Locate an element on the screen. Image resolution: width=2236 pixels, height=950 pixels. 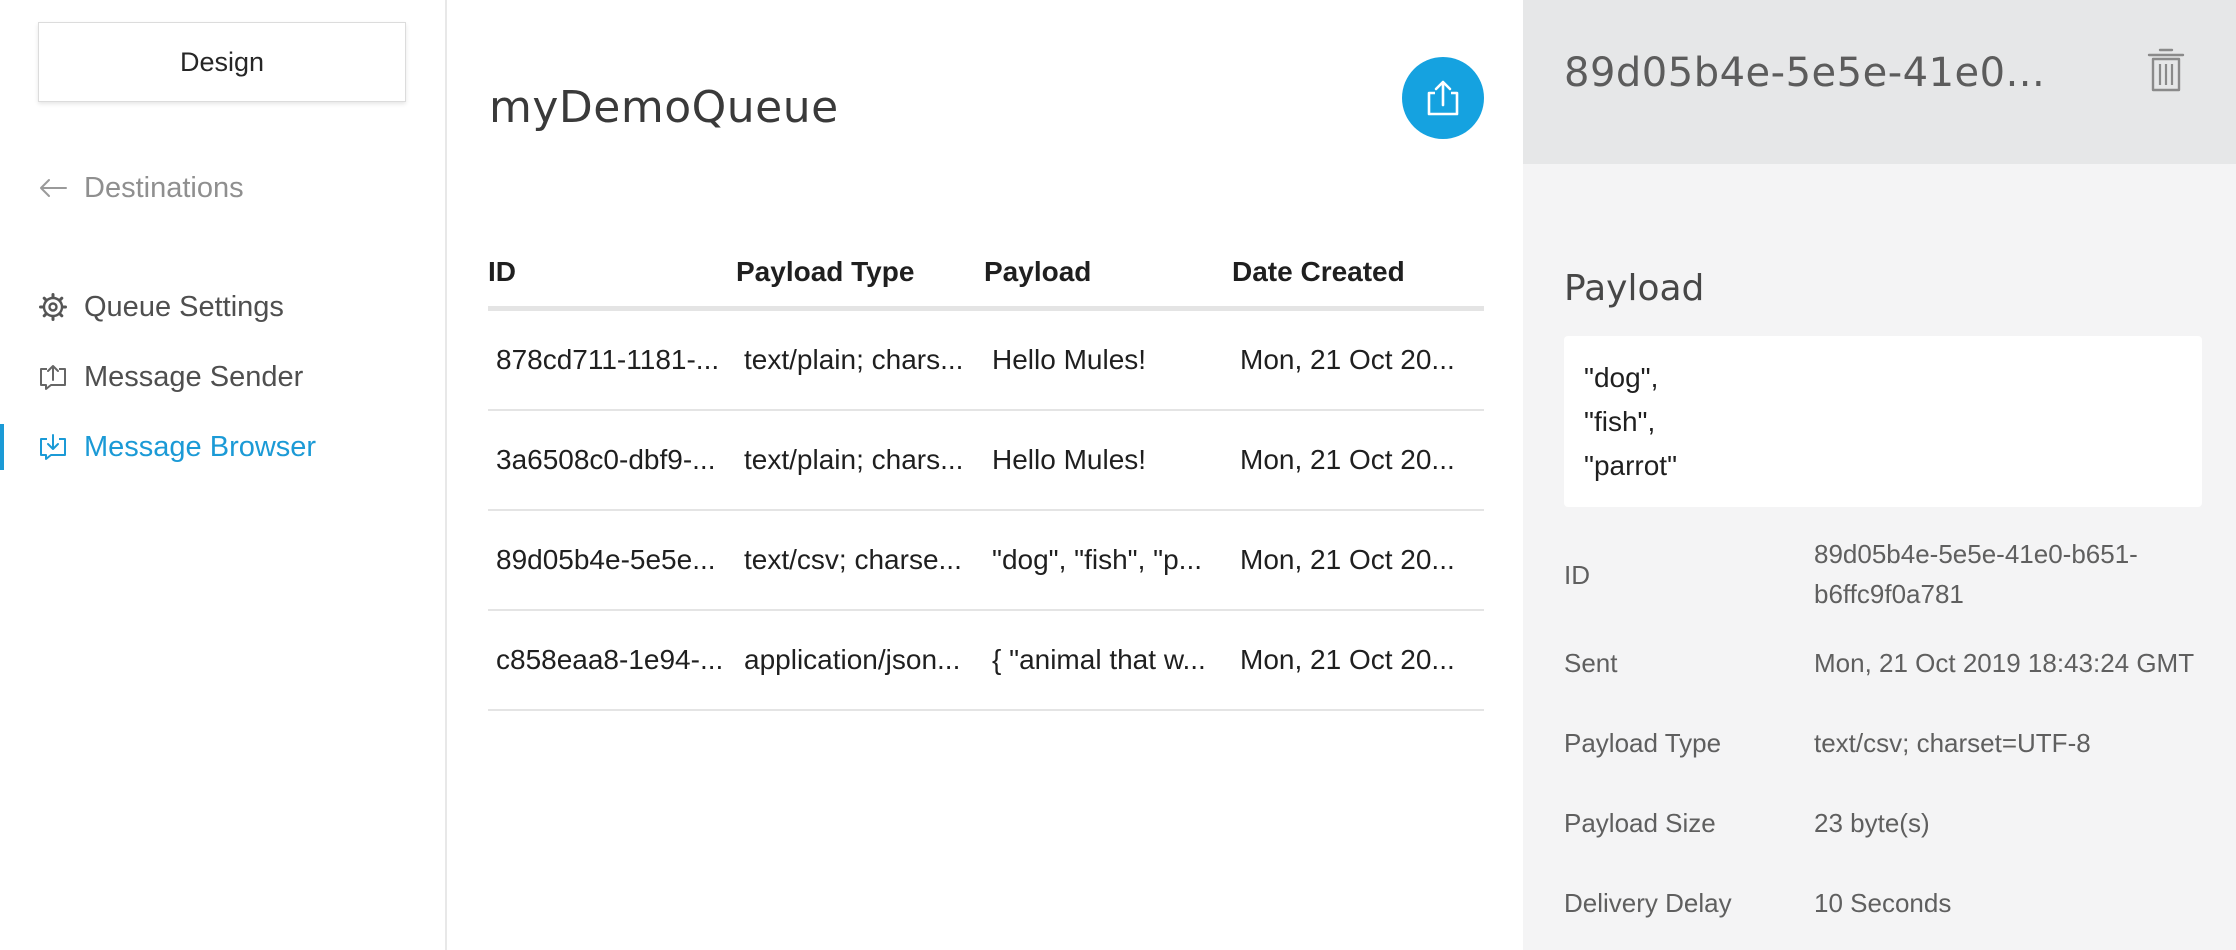
payload-line: "parrot" is located at coordinates (1631, 465).